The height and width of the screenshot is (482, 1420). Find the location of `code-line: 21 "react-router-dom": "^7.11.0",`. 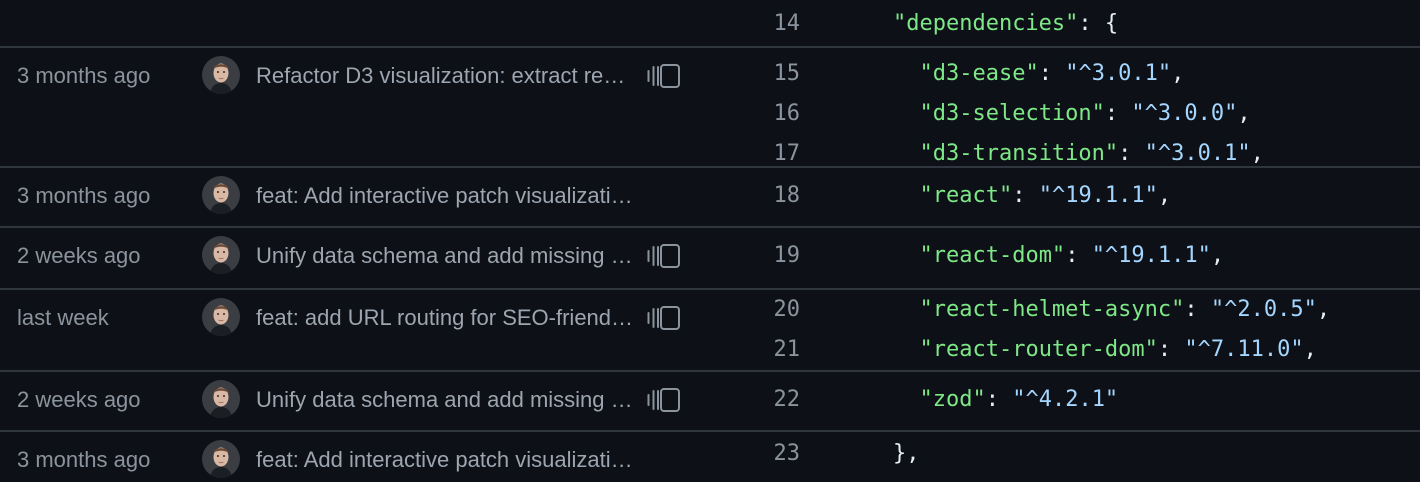

code-line: 21 "react-router-dom": "^7.11.0", is located at coordinates (710, 350).